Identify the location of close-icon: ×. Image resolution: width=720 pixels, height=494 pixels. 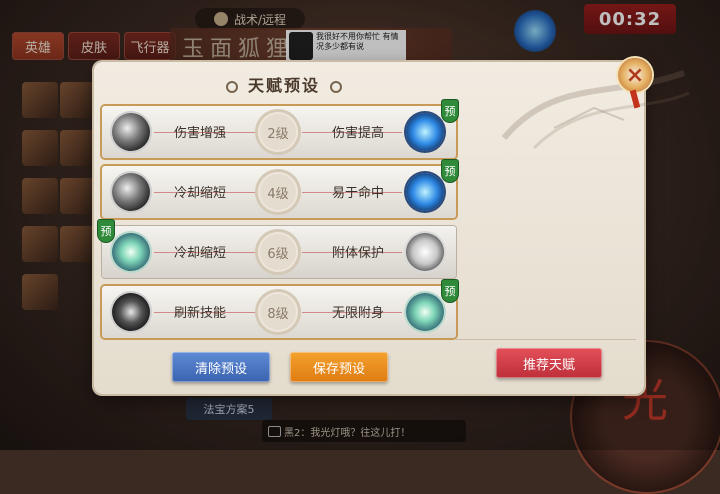
(635, 75).